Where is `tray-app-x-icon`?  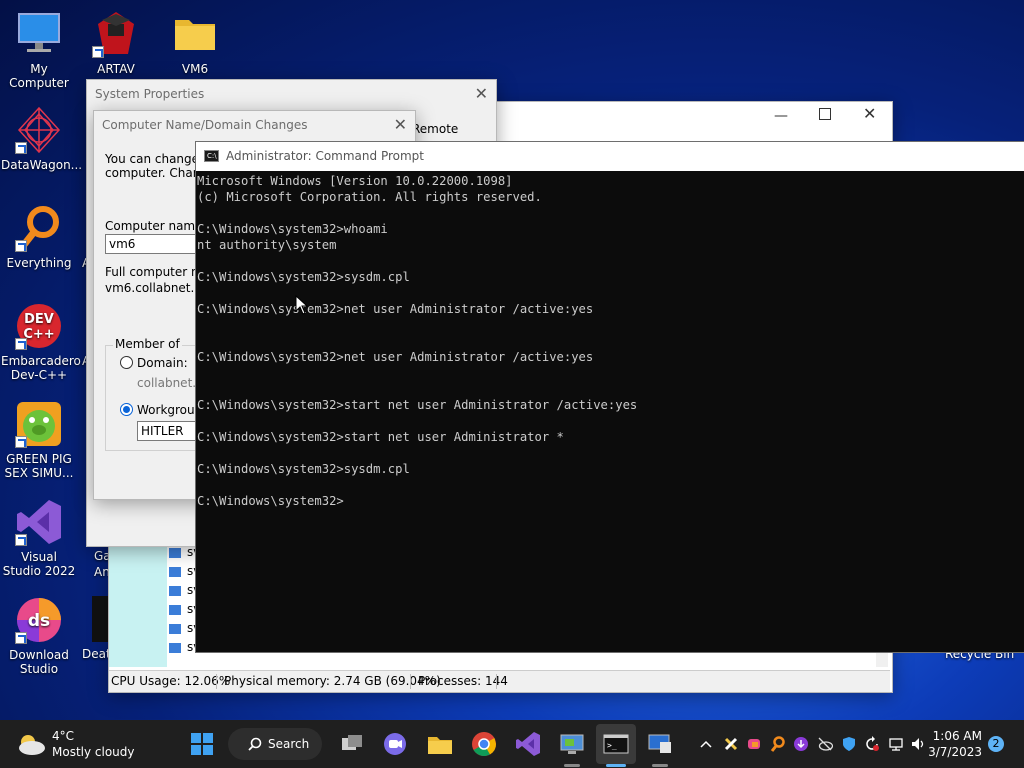 tray-app-x-icon is located at coordinates (731, 744).